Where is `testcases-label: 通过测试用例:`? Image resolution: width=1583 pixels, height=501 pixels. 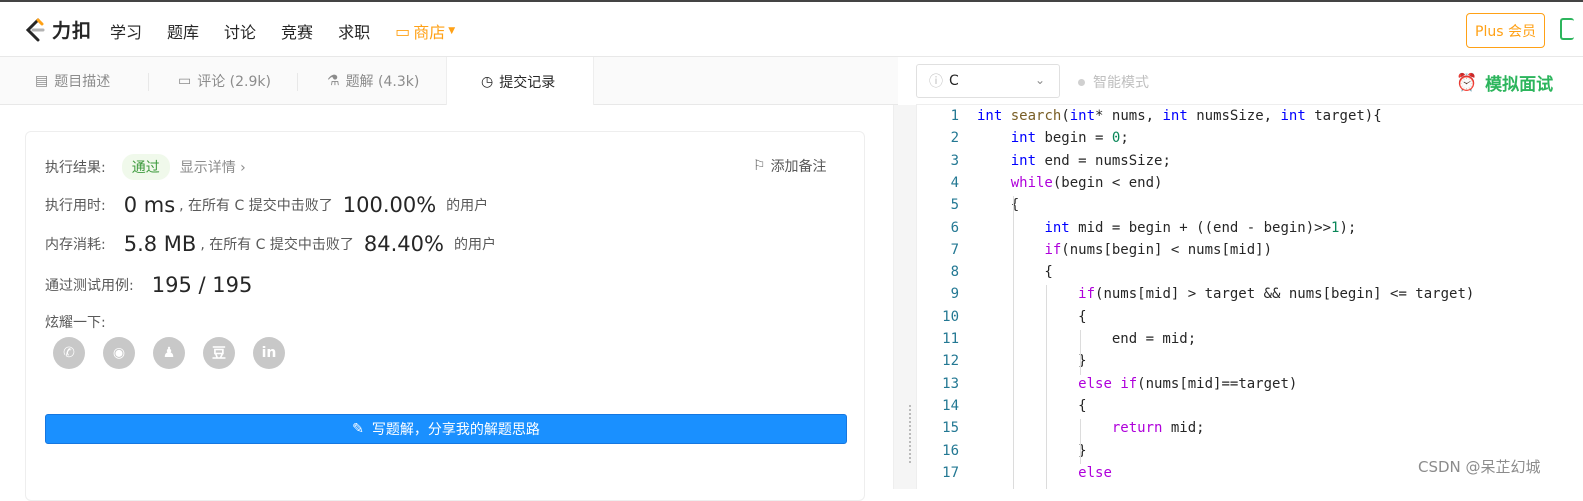
testcases-label: 通过测试用例: is located at coordinates (89, 286).